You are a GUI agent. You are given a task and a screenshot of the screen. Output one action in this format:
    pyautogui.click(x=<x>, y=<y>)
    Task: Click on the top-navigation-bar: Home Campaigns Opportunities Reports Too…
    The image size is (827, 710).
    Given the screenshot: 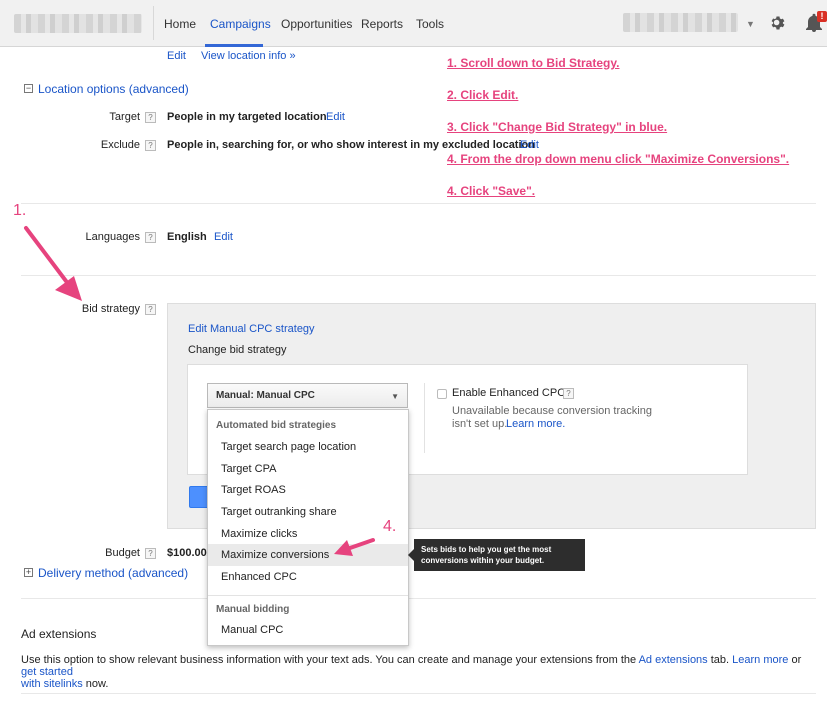 What is the action you would take?
    pyautogui.click(x=413, y=23)
    